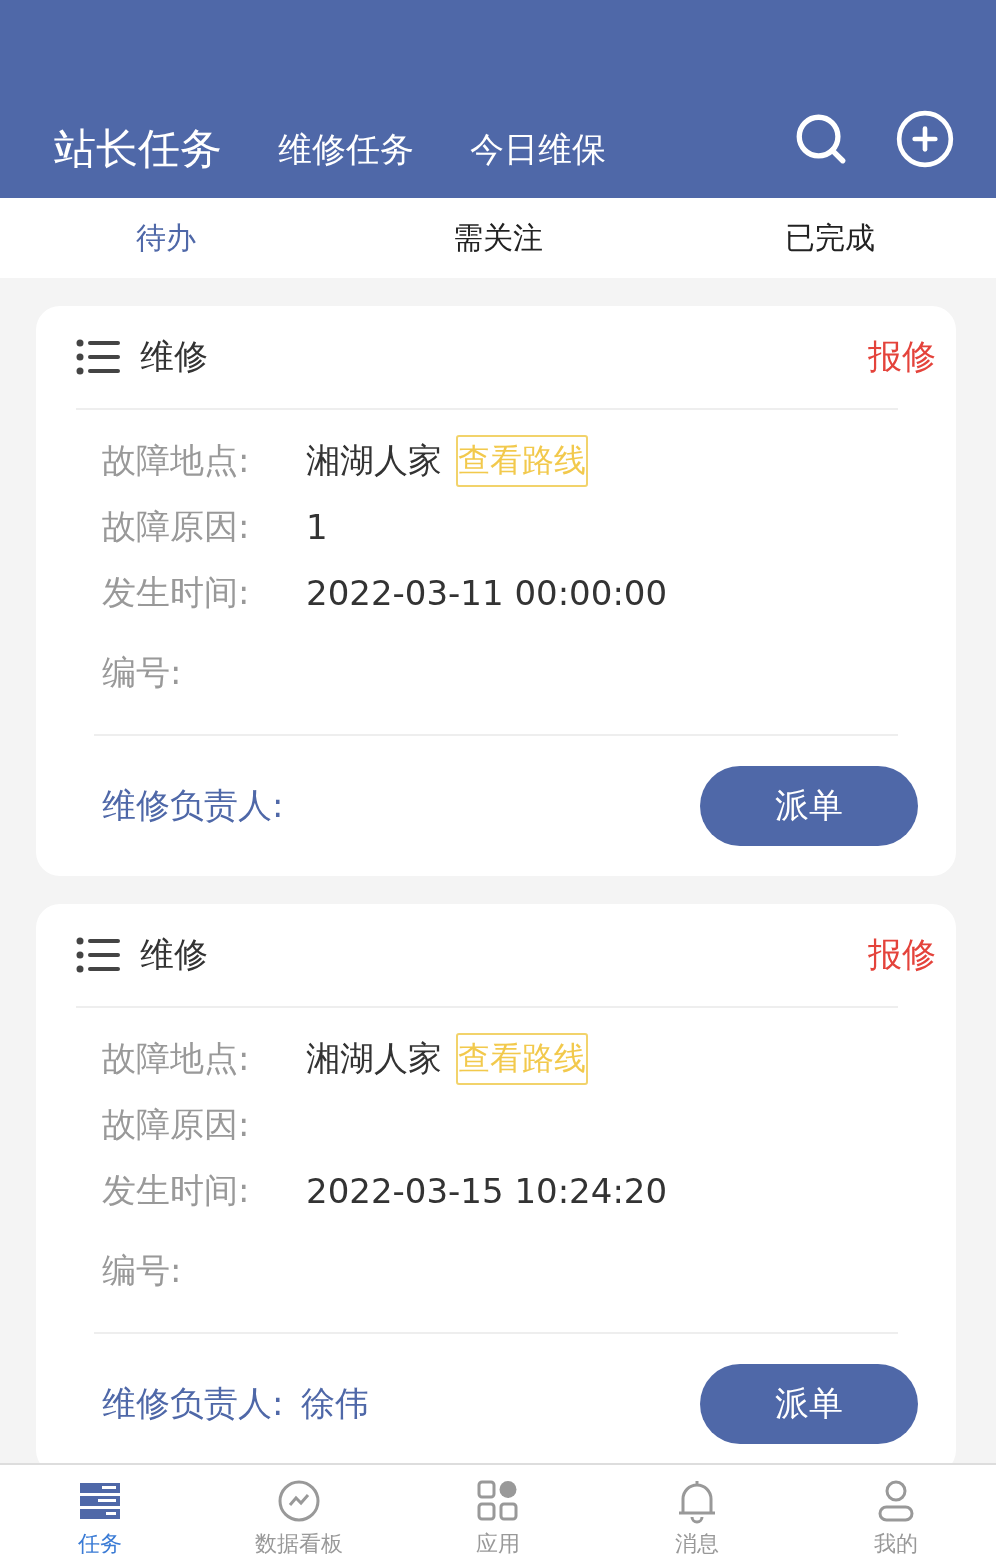 The height and width of the screenshot is (1568, 996). What do you see at coordinates (896, 1544) in the screenshot?
I see `nav-tab: 我的` at bounding box center [896, 1544].